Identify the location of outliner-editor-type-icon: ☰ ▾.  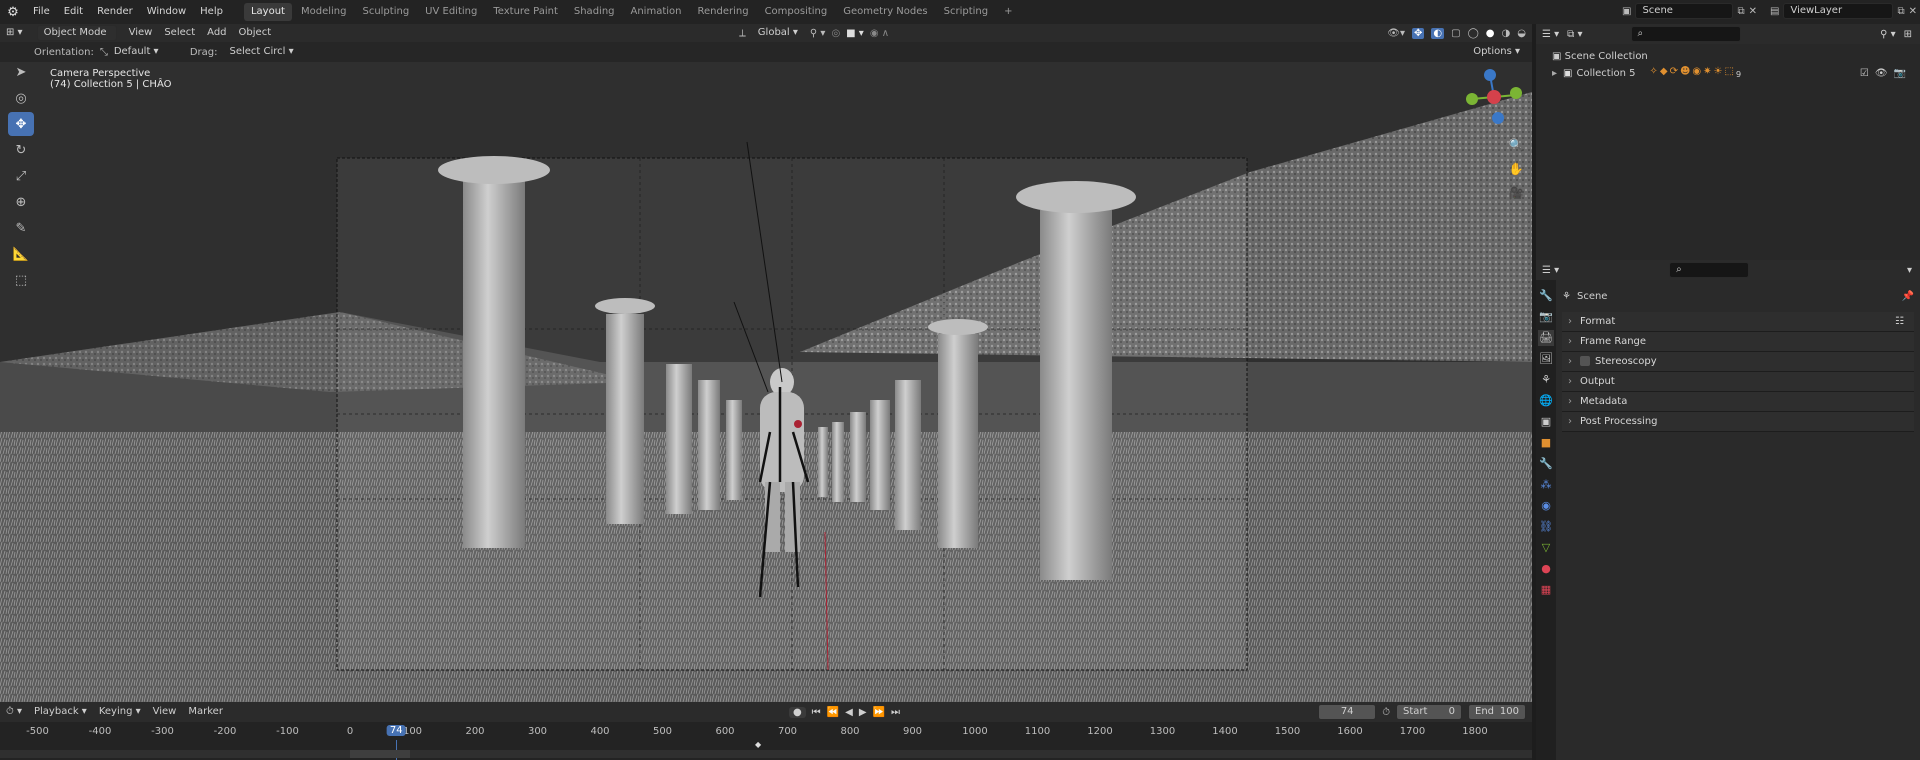
(1550, 34).